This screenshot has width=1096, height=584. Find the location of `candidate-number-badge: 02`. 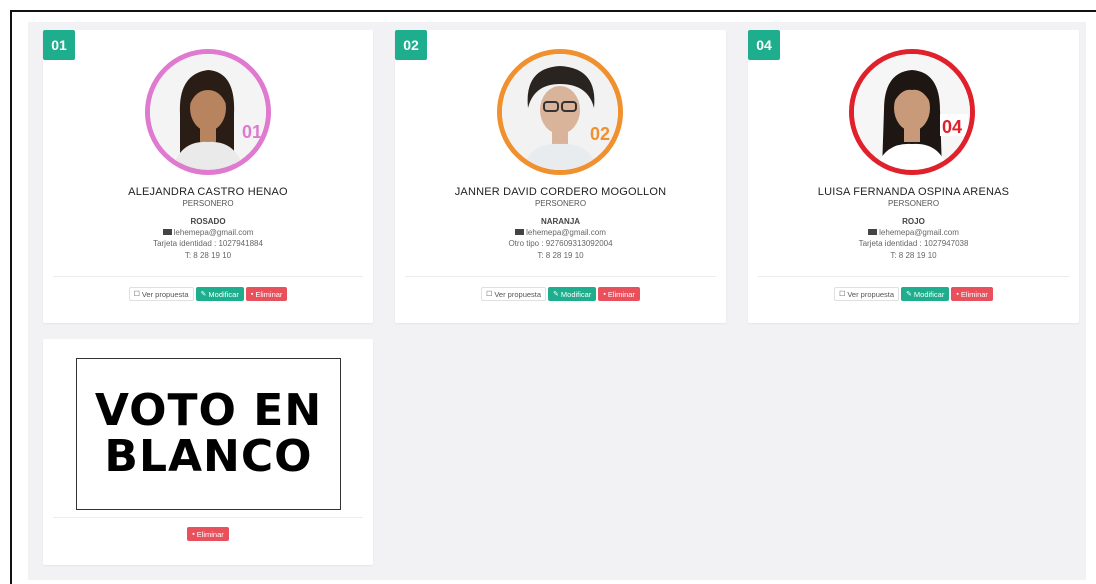

candidate-number-badge: 02 is located at coordinates (411, 45).